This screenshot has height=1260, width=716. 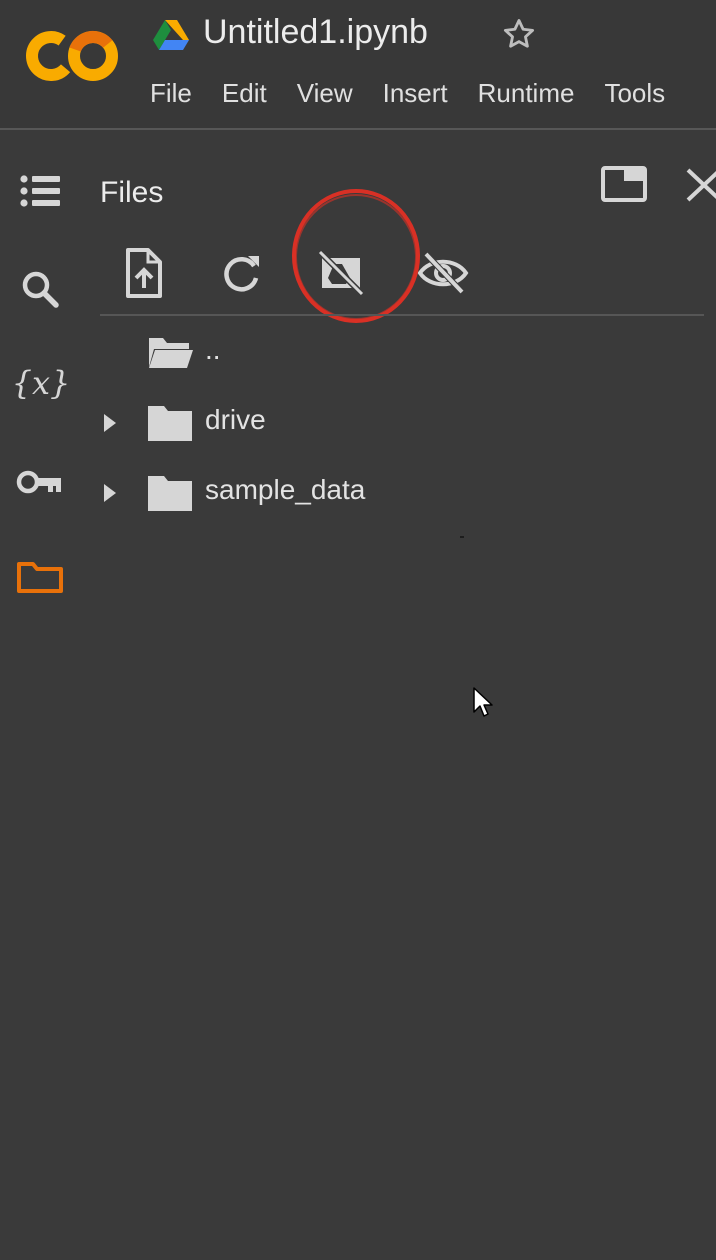 I want to click on star-icon, so click(x=519, y=34).